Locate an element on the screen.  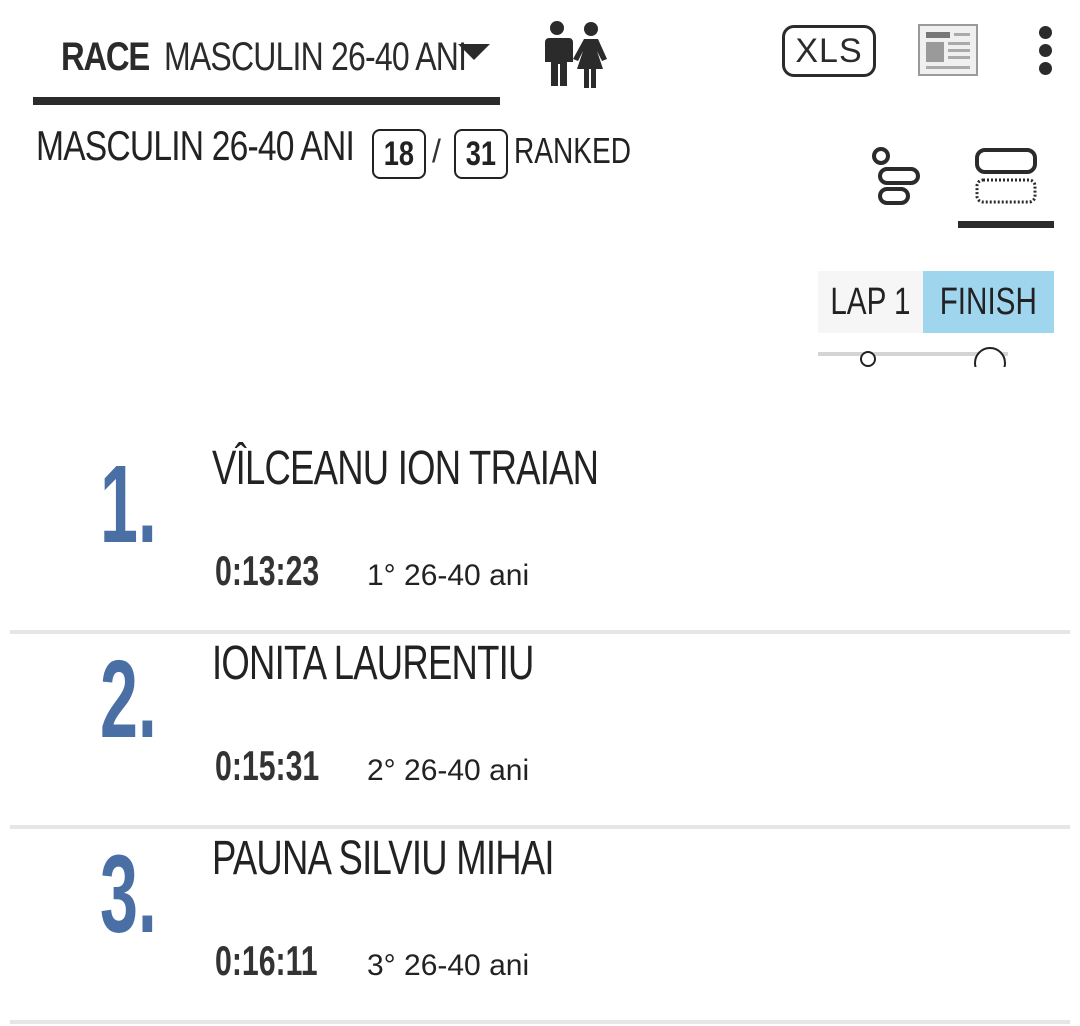
lap-slider-handle is located at coordinates (990, 357).